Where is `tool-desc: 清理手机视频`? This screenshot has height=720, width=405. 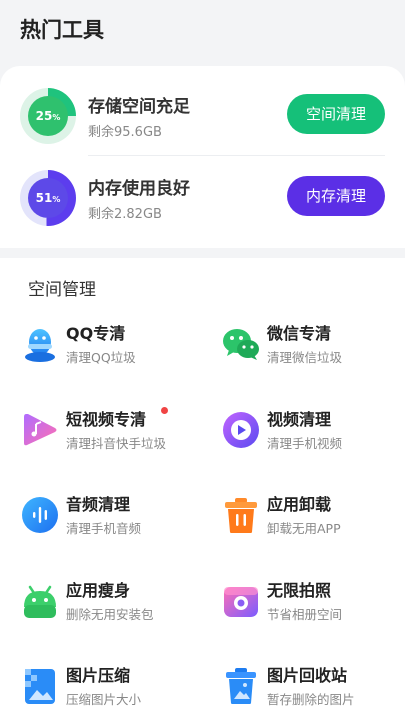
tool-desc: 清理手机视频 is located at coordinates (305, 443).